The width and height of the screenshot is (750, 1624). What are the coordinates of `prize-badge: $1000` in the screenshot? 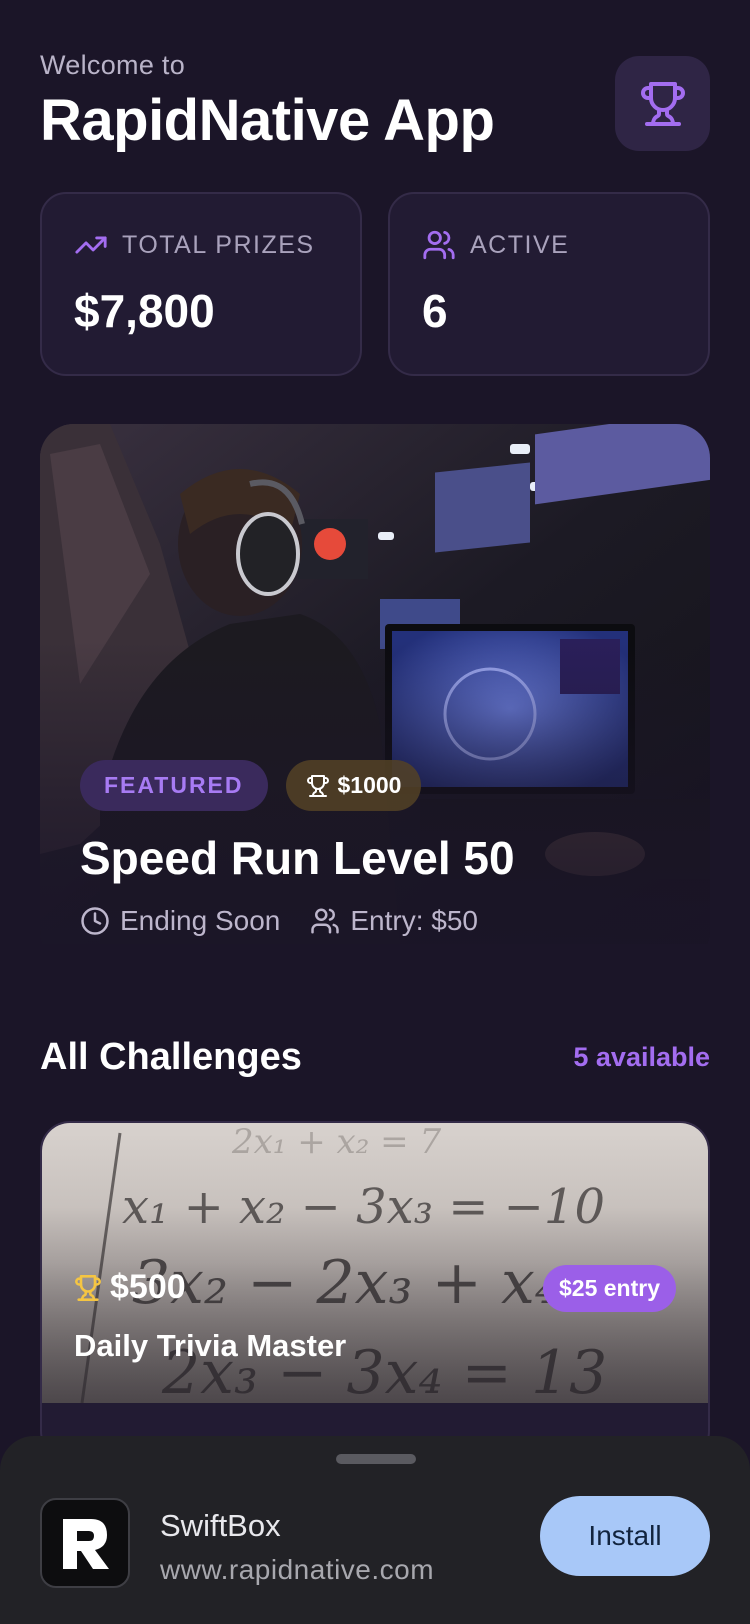 It's located at (353, 785).